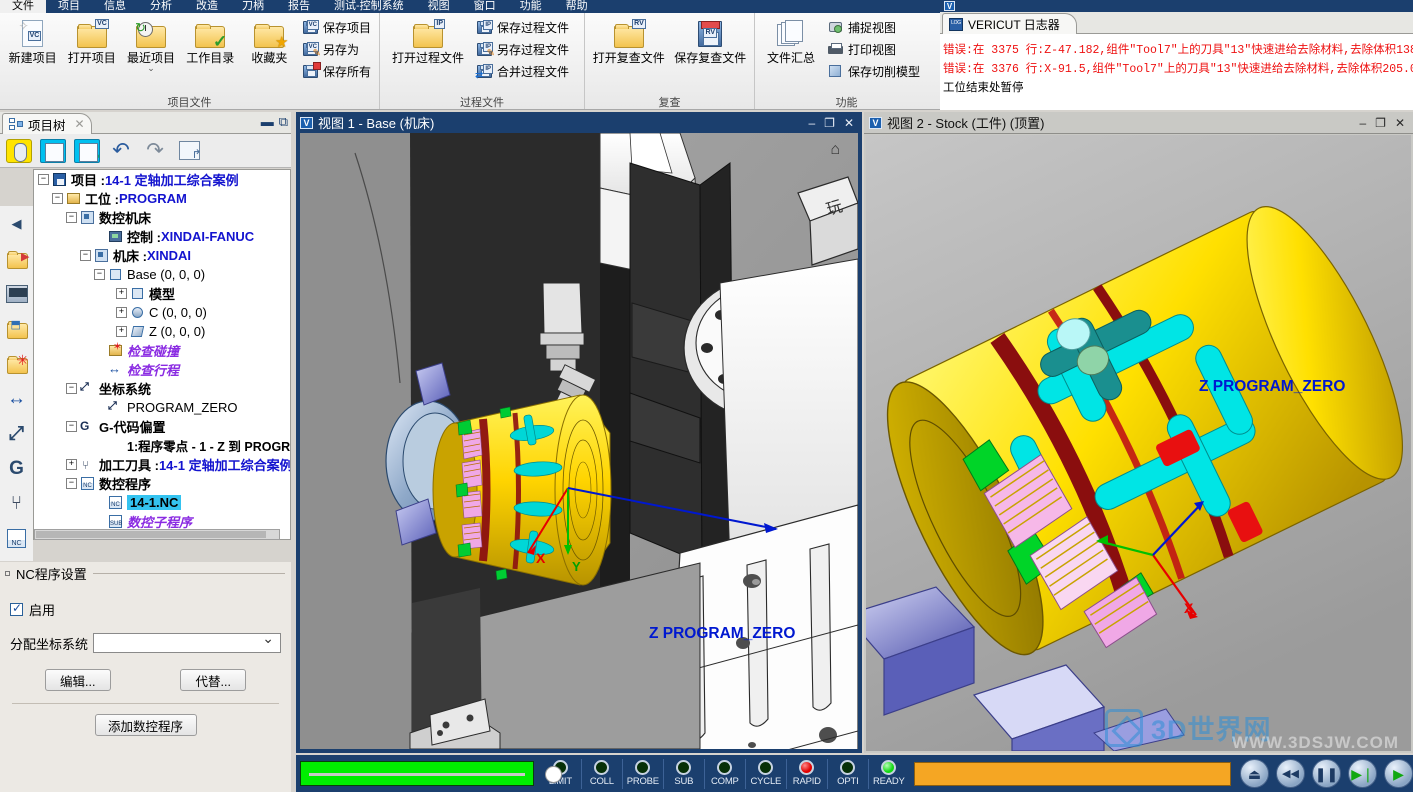 This screenshot has height=792, width=1413. What do you see at coordinates (162, 483) in the screenshot?
I see `tree-node-nc-programs: − 数控程序` at bounding box center [162, 483].